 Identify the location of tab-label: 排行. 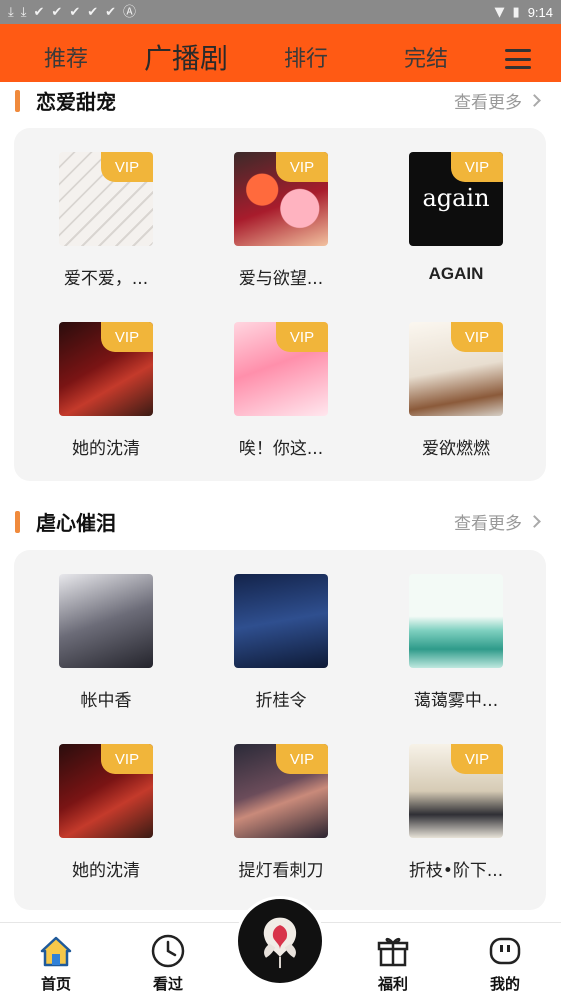
(305, 59).